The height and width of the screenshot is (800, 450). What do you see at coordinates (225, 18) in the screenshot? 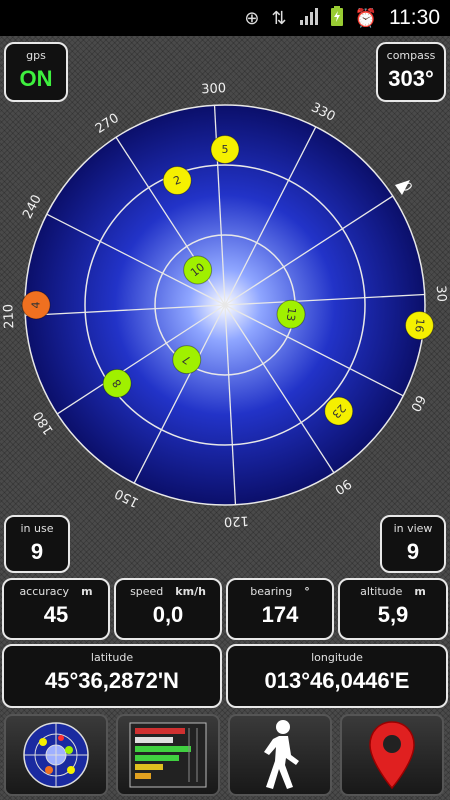
I see `status-bar: ⊕ ⇅ ⏰ 11:30` at bounding box center [225, 18].